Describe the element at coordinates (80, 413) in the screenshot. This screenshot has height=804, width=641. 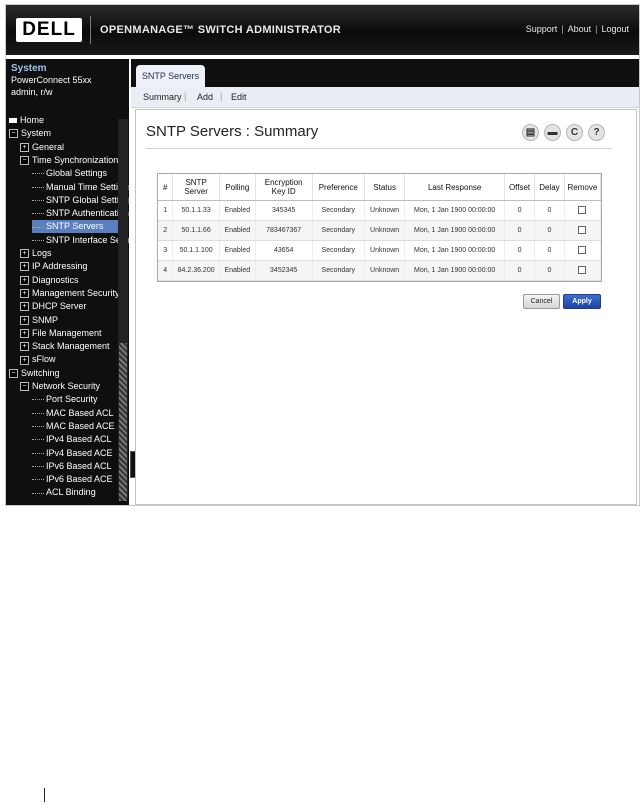
I see `sidebar-item-mac-based-acl: MAC Based ACL` at that location.